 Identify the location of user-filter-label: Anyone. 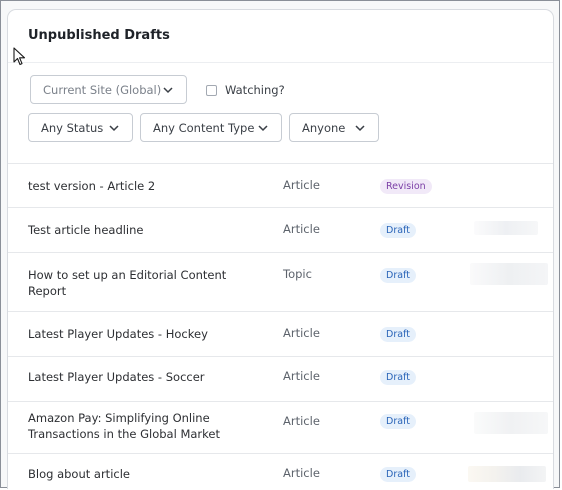
(324, 127).